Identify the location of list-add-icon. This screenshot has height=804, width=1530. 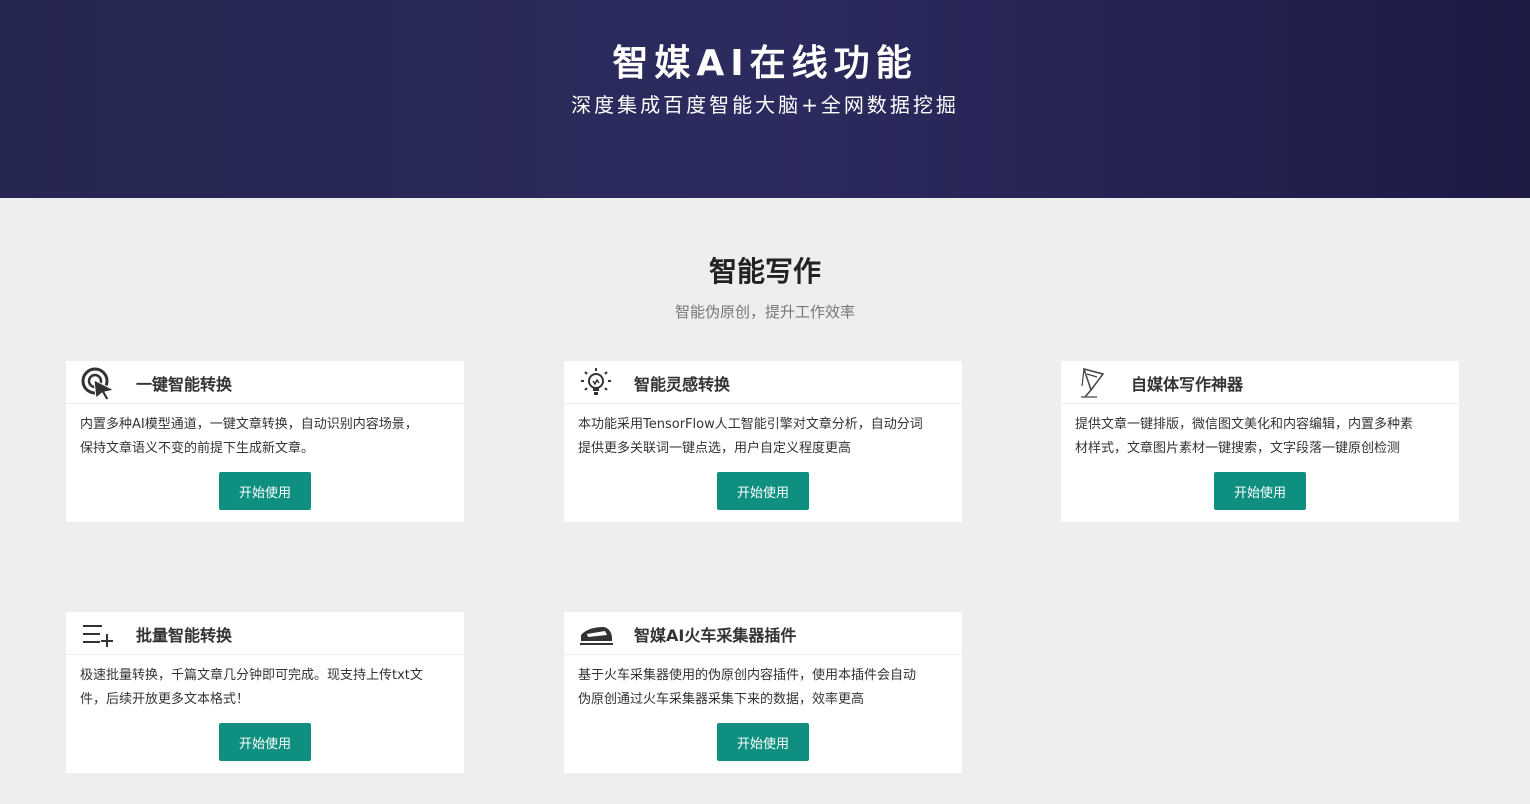
(98, 634).